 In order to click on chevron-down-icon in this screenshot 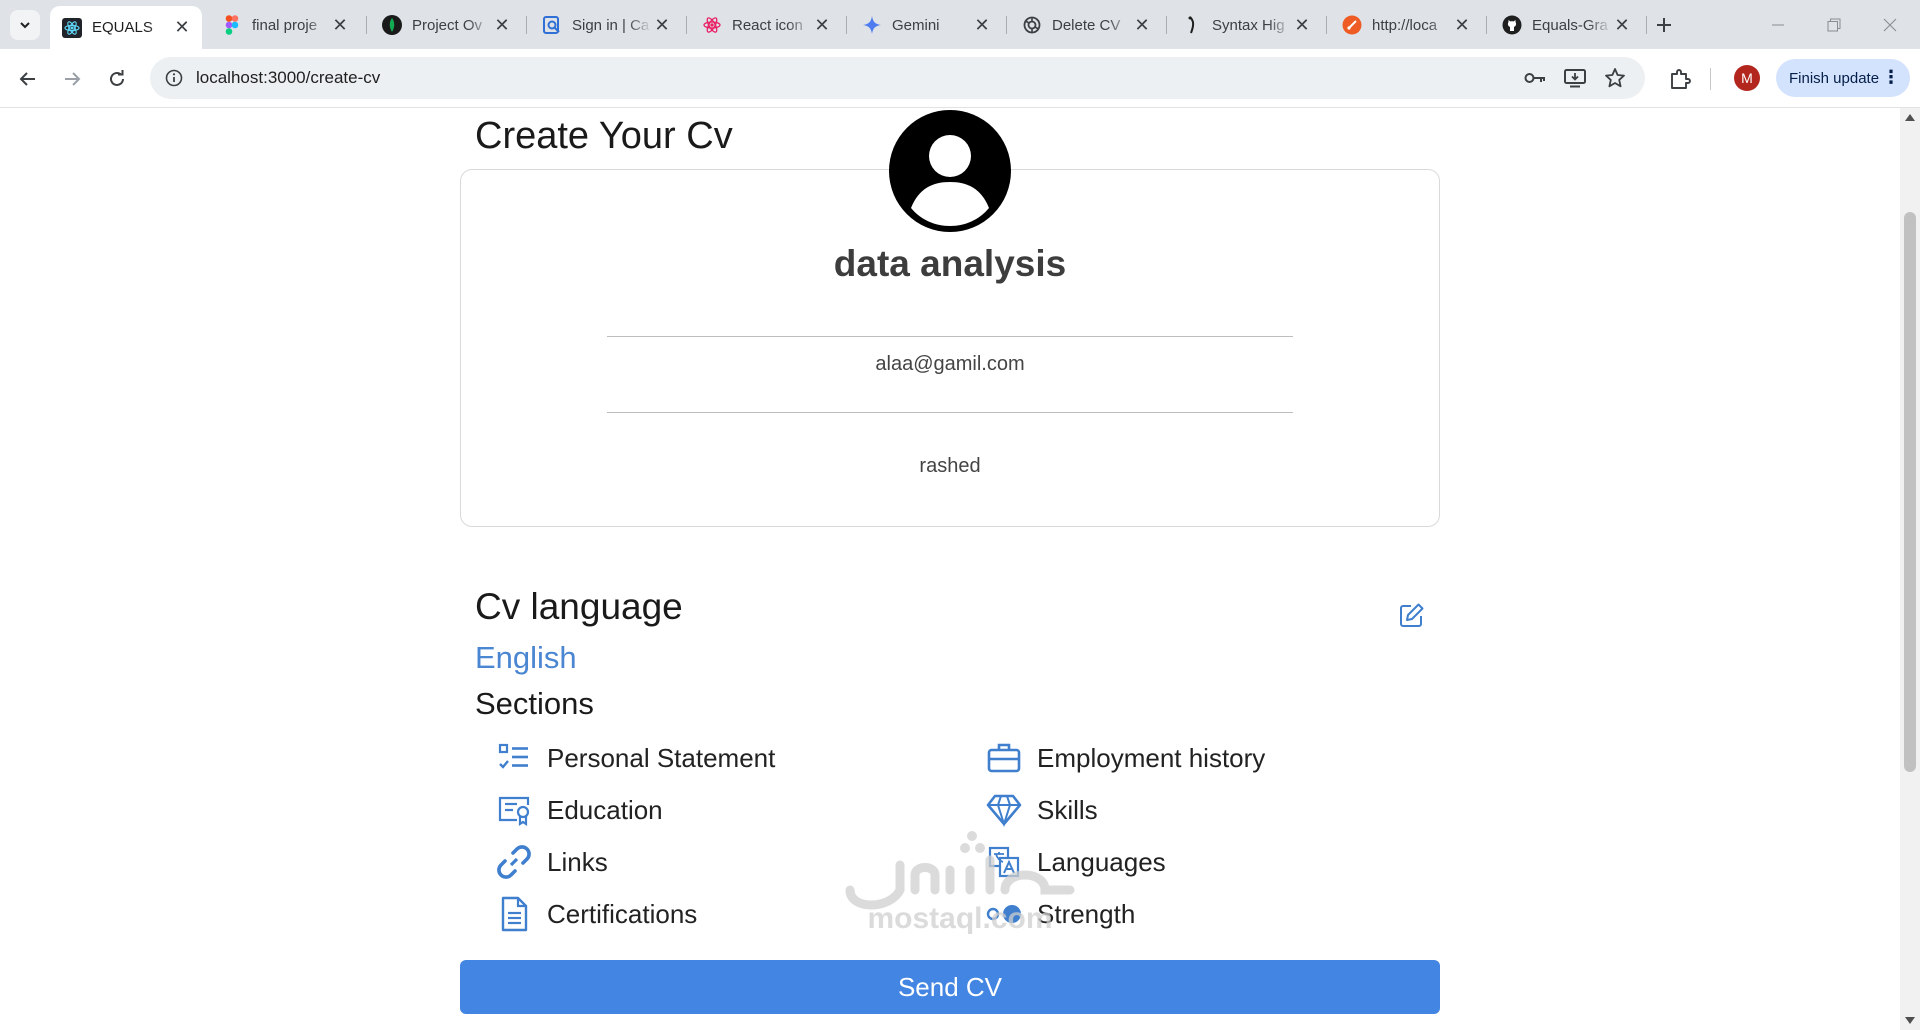, I will do `click(25, 25)`.